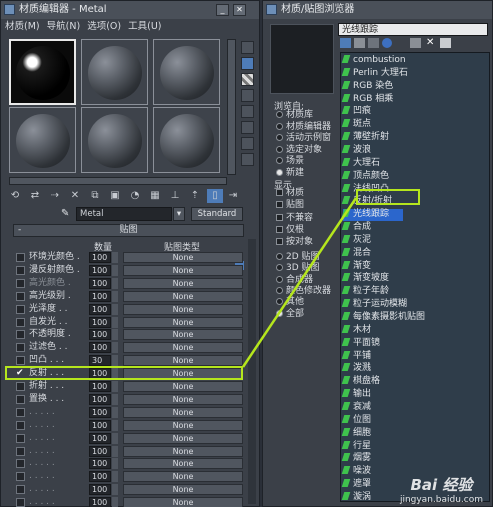  What do you see at coordinates (298, 268) in the screenshot?
I see `filter-option: 3D 贴图` at bounding box center [298, 268].